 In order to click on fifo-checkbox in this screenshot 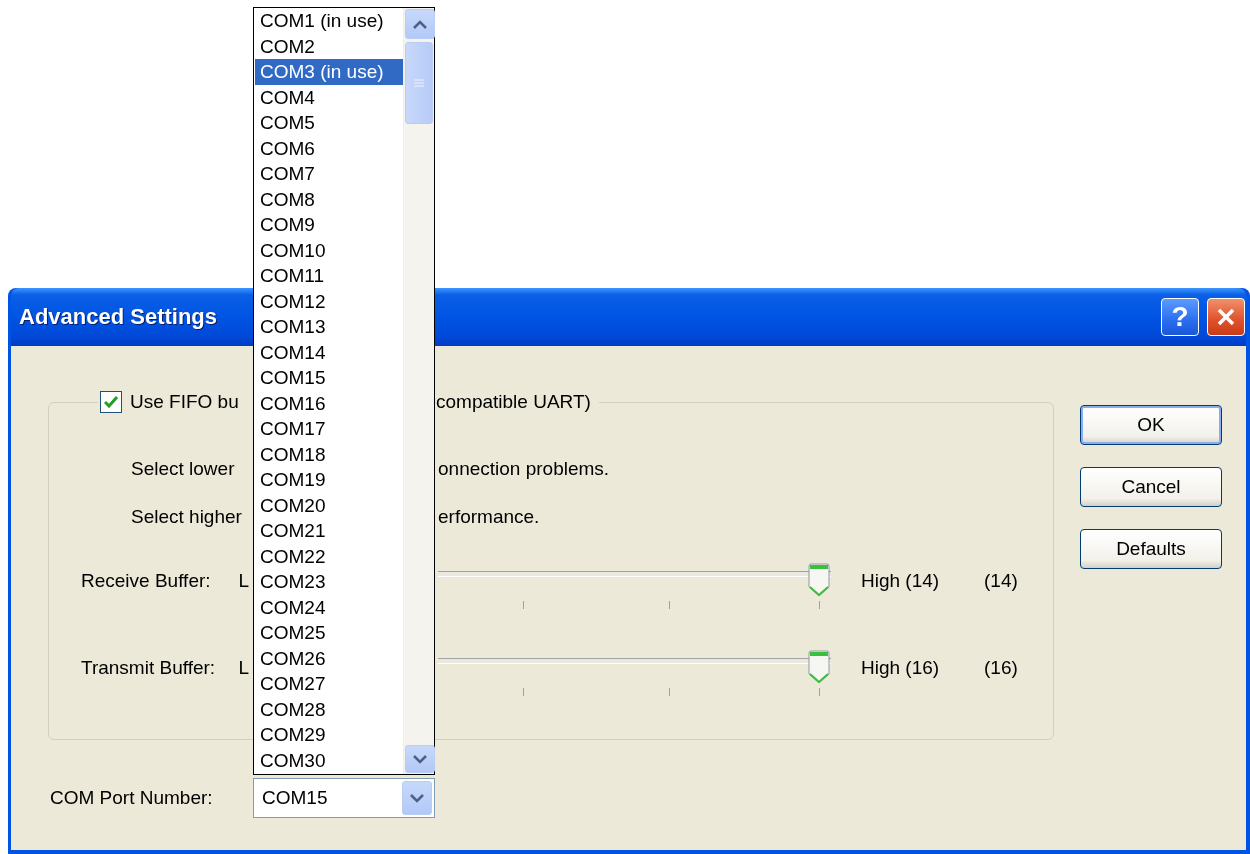, I will do `click(111, 402)`.